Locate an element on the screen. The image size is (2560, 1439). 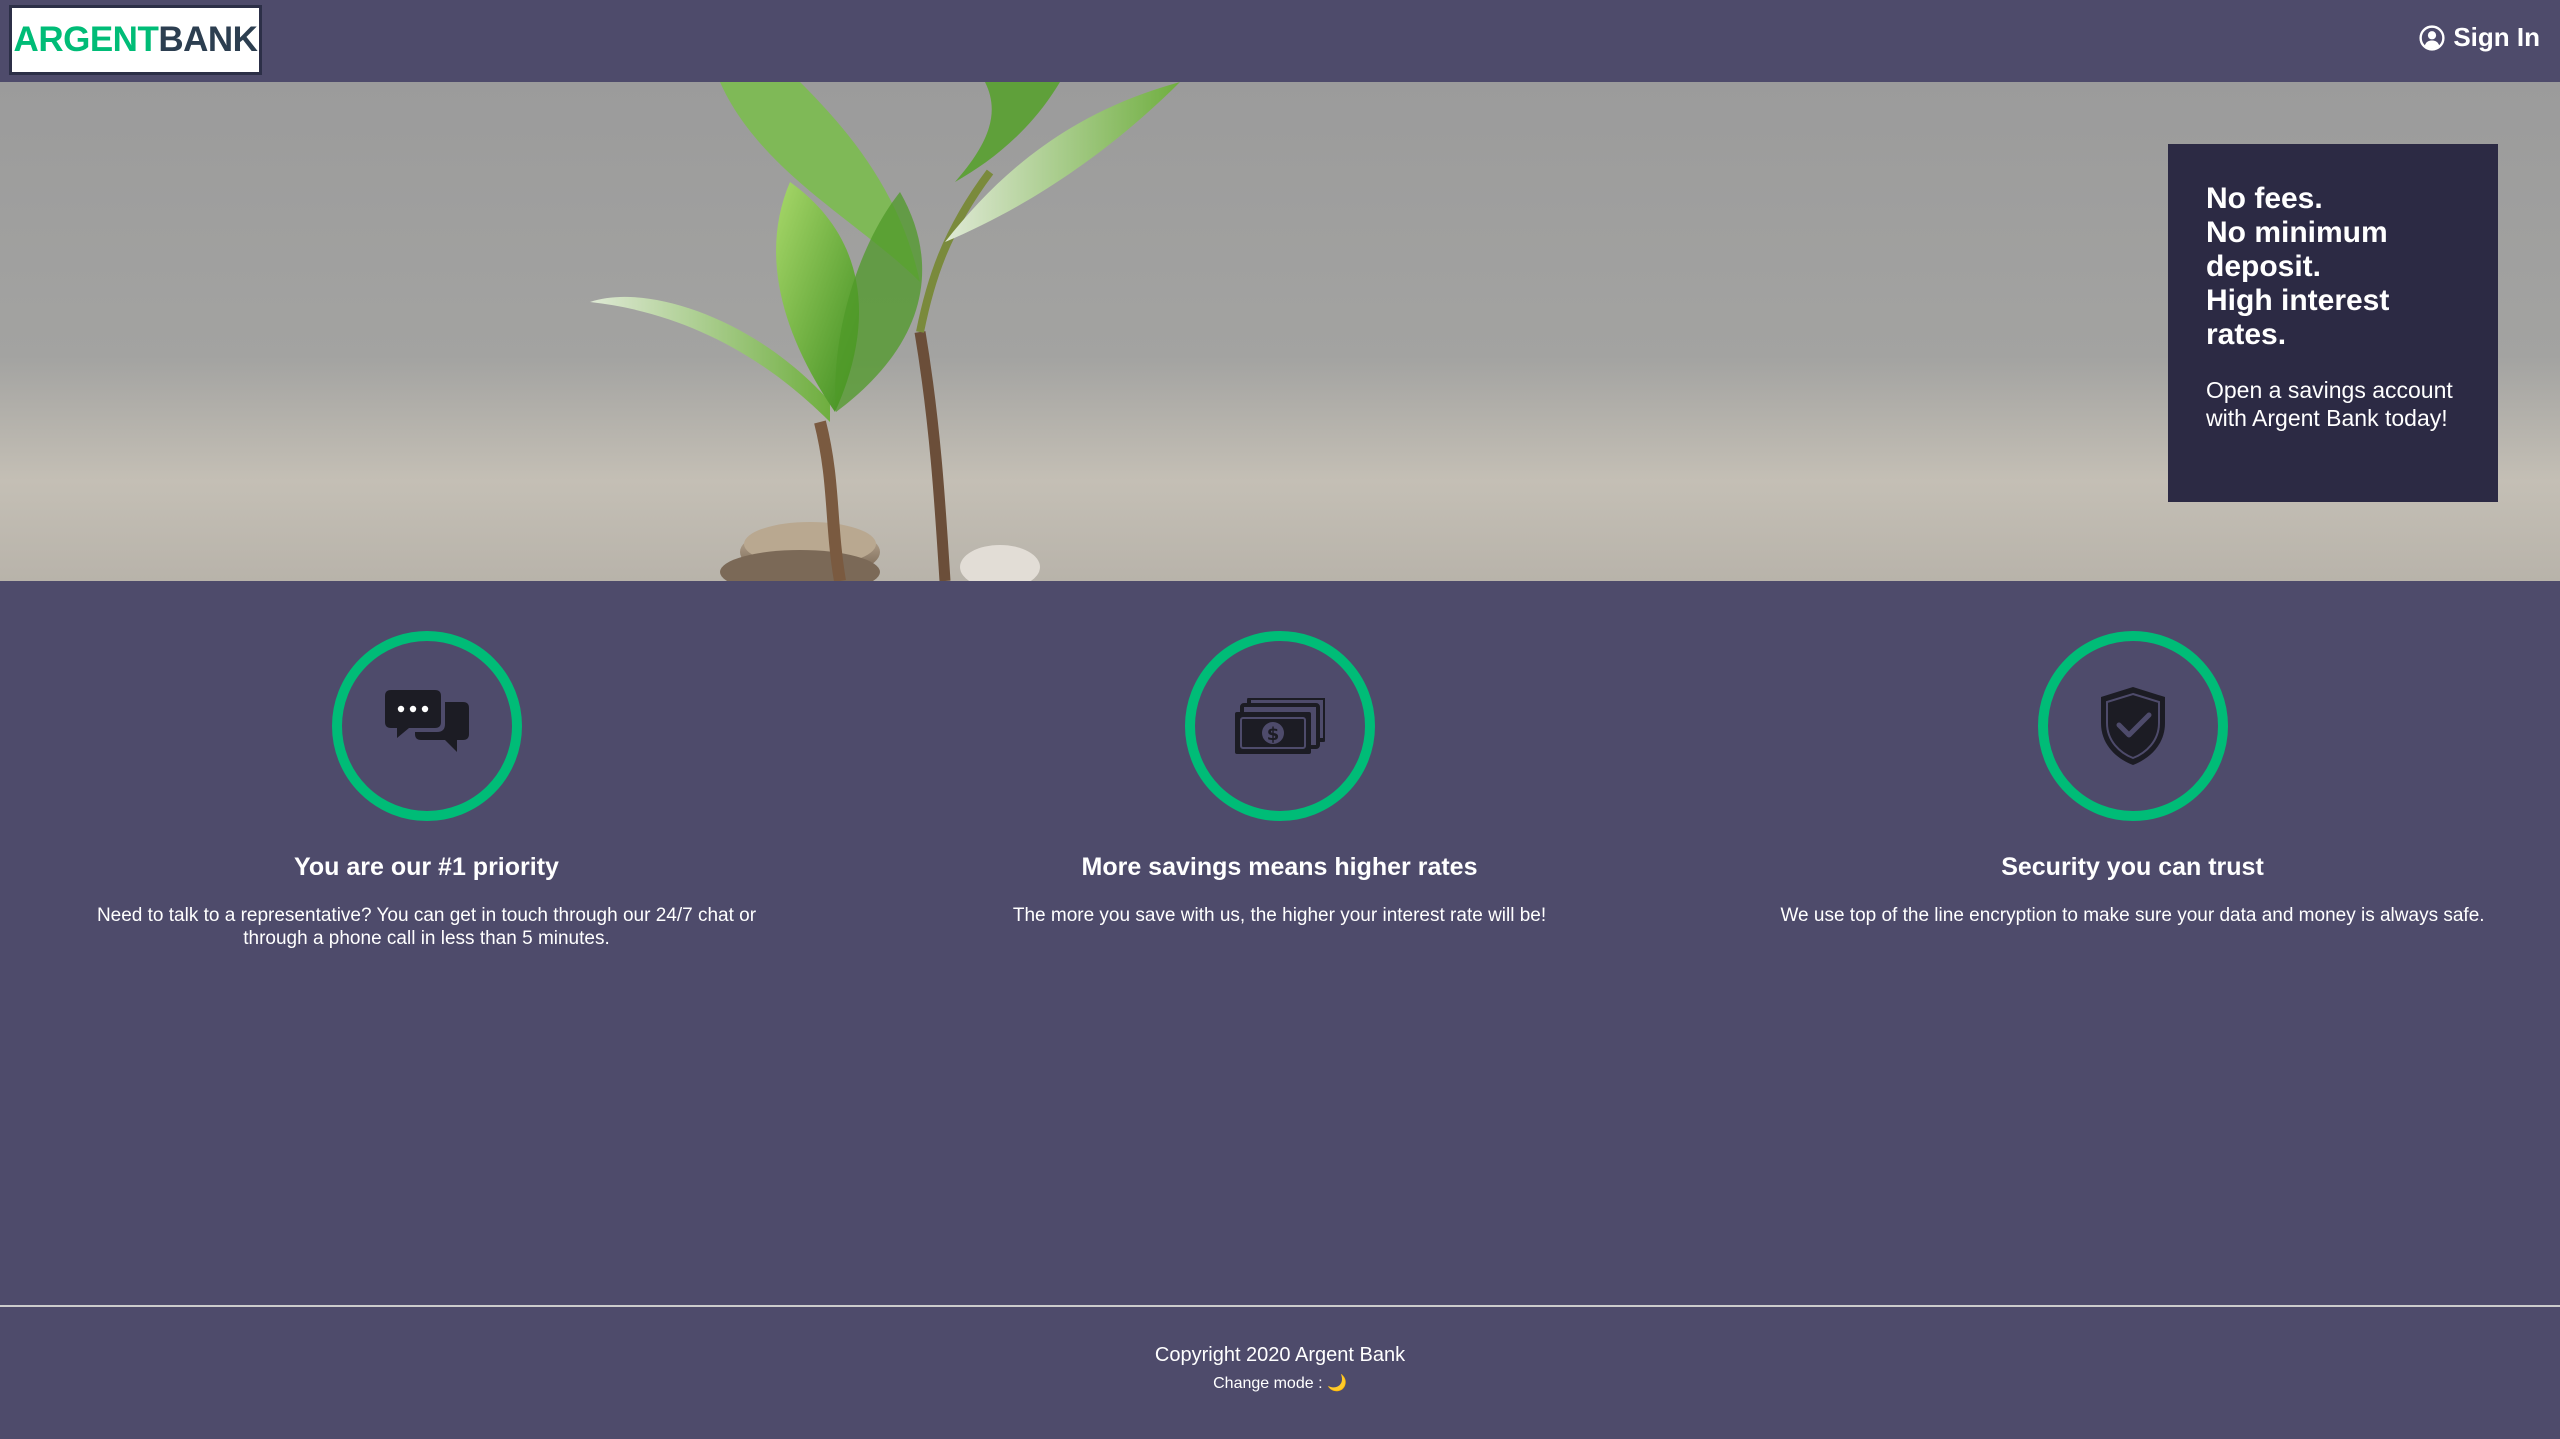
security-shield-icon is located at coordinates (2132, 726).